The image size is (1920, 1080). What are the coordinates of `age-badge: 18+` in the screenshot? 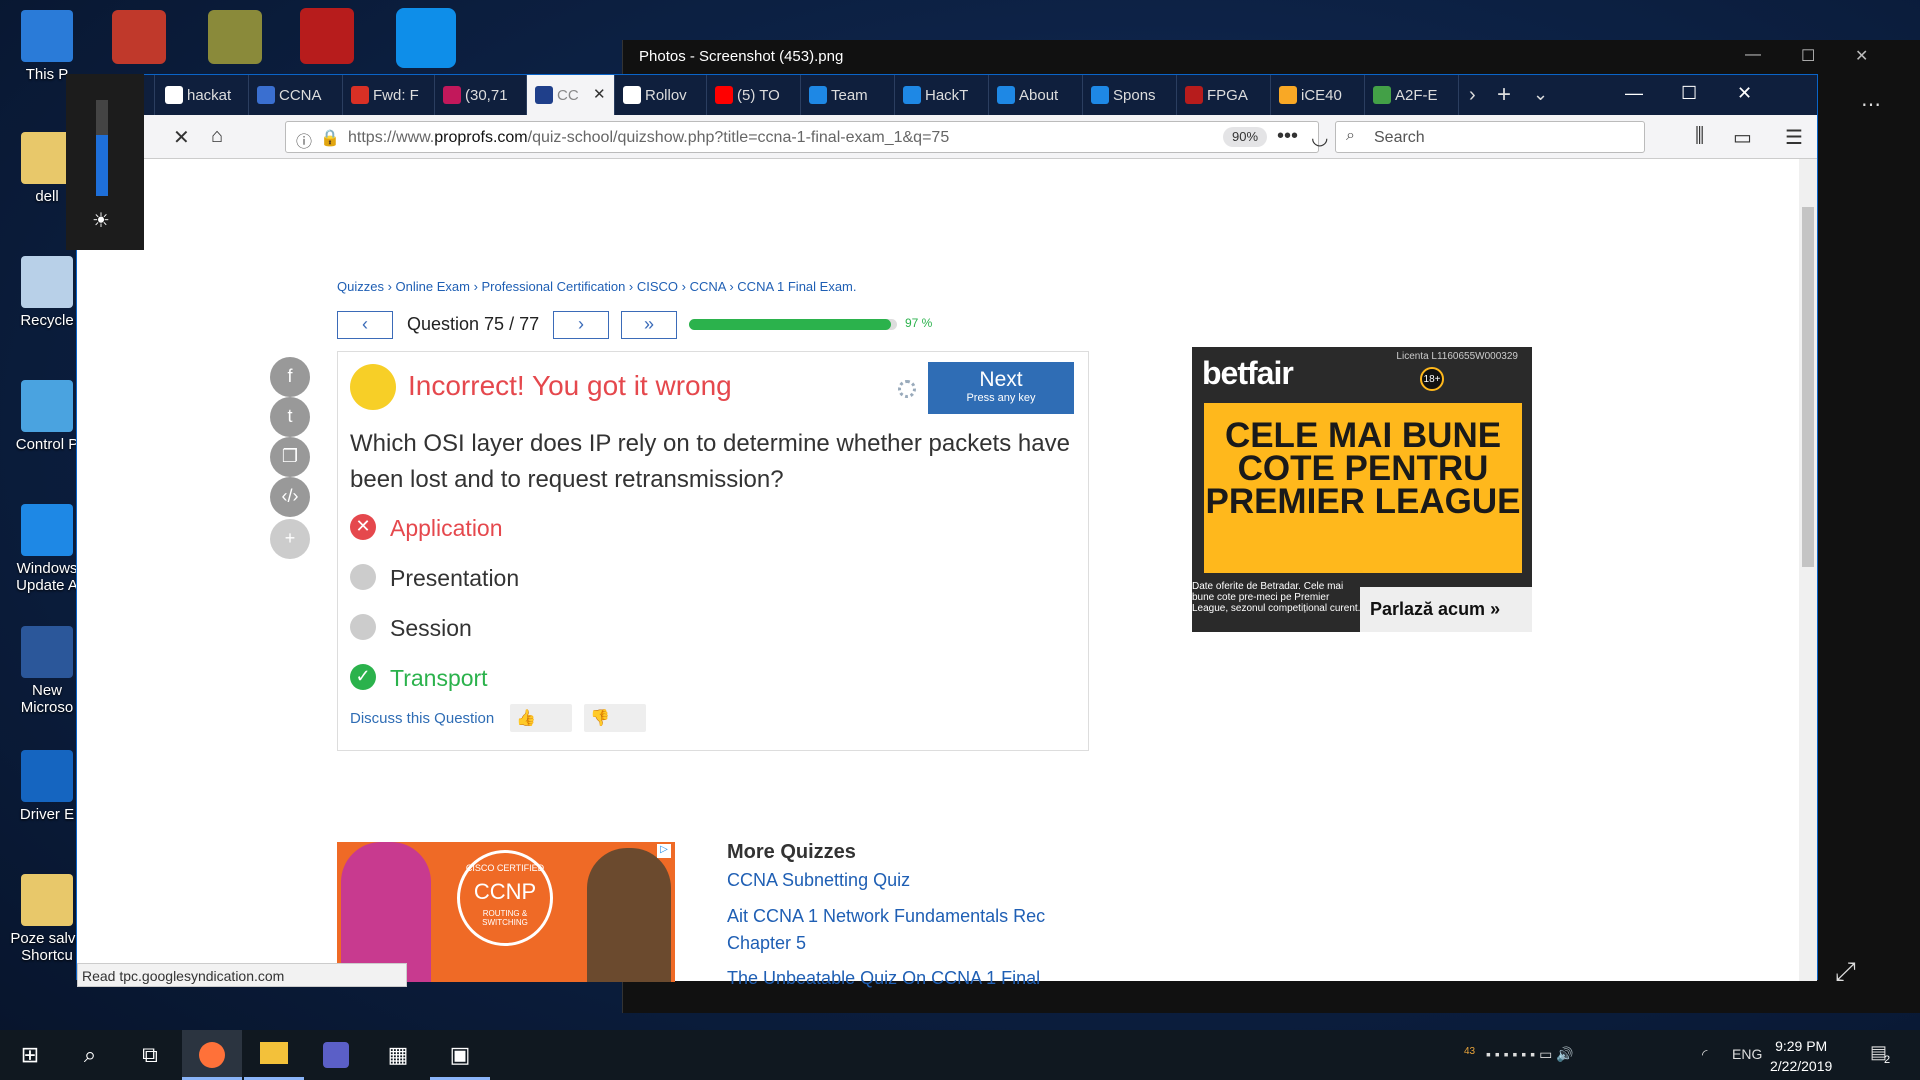 It's located at (1432, 379).